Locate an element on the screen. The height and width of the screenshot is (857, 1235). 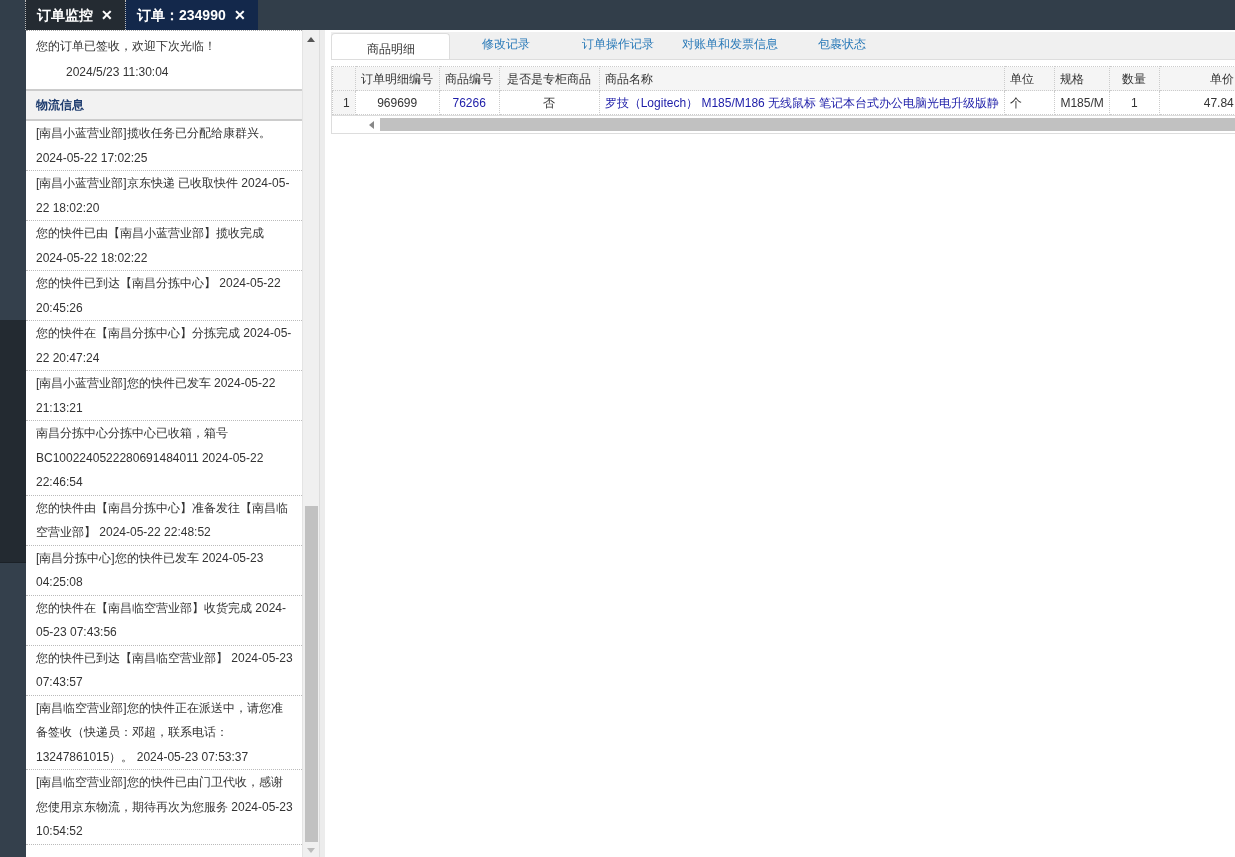
tab: 订单操作记录 is located at coordinates (618, 47).